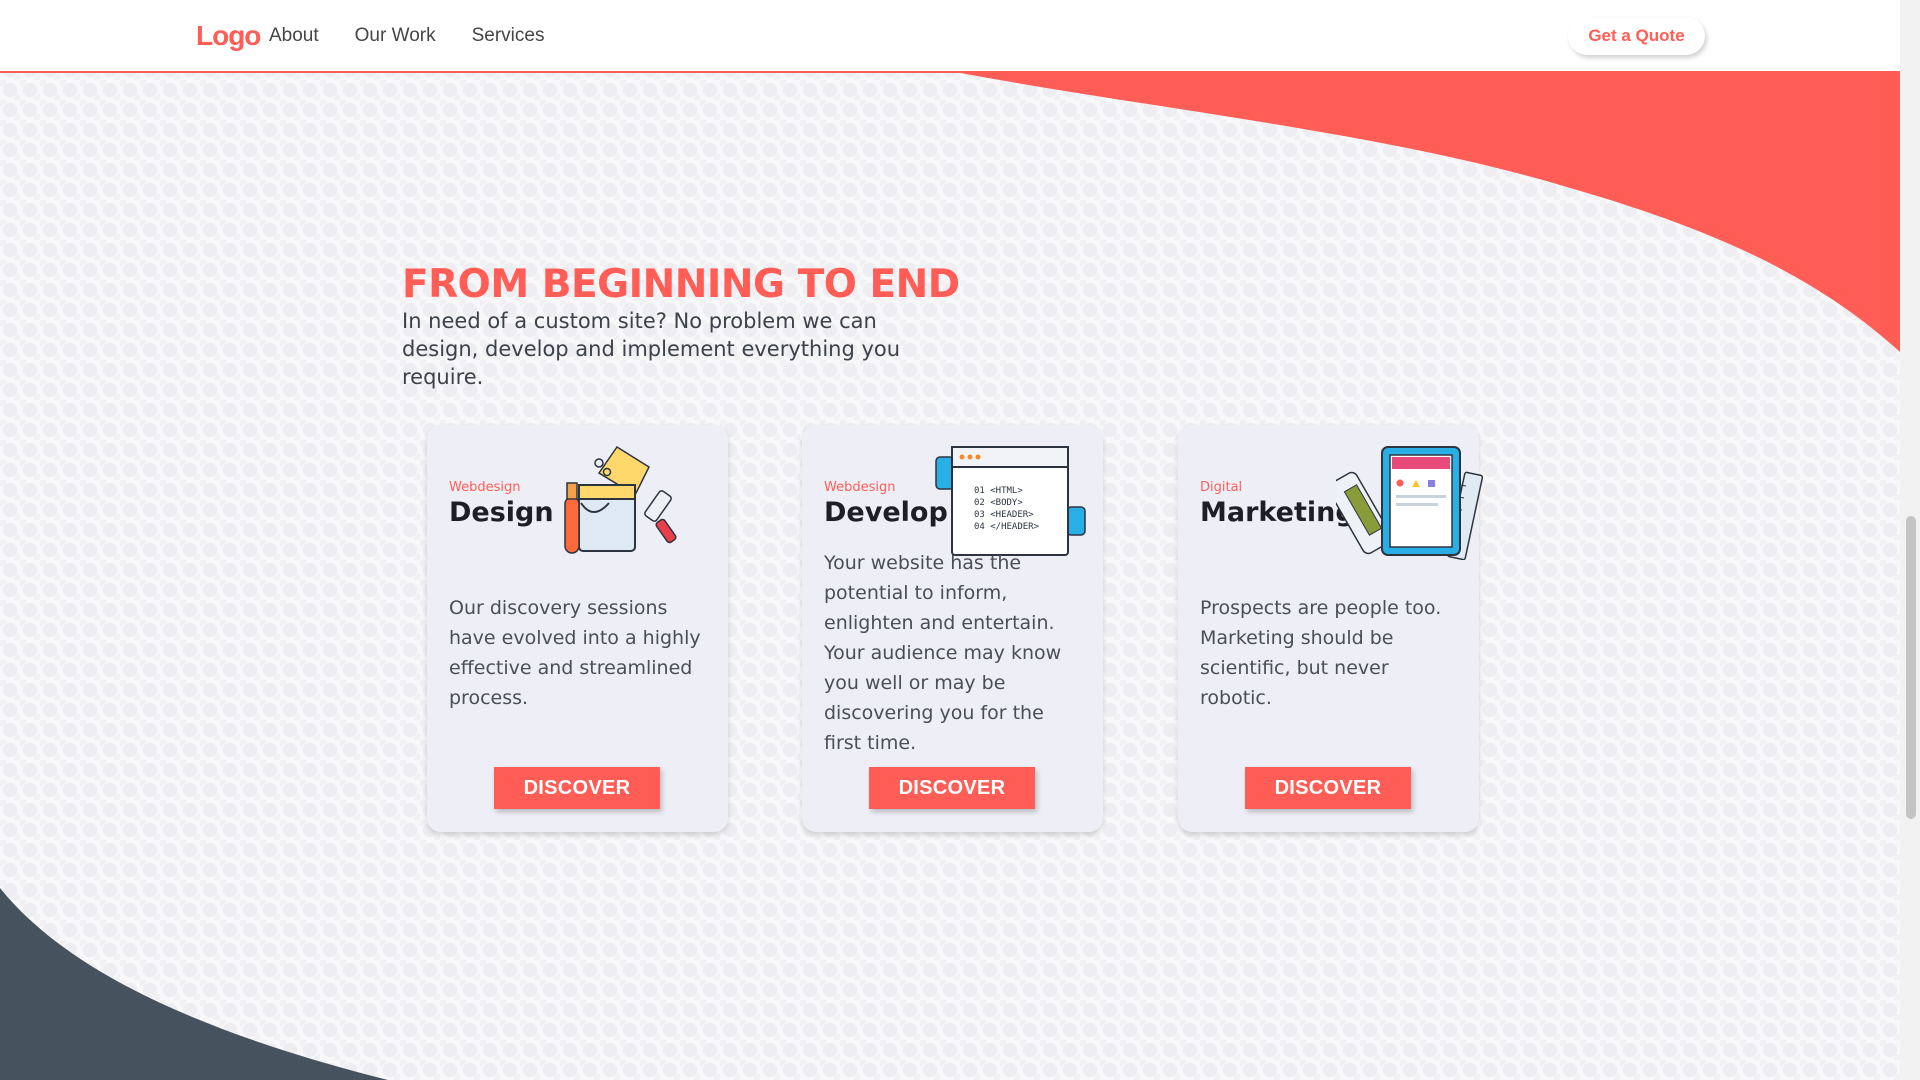  What do you see at coordinates (1007, 527) in the screenshot?
I see `code-line-4: 04 </HEADER>` at bounding box center [1007, 527].